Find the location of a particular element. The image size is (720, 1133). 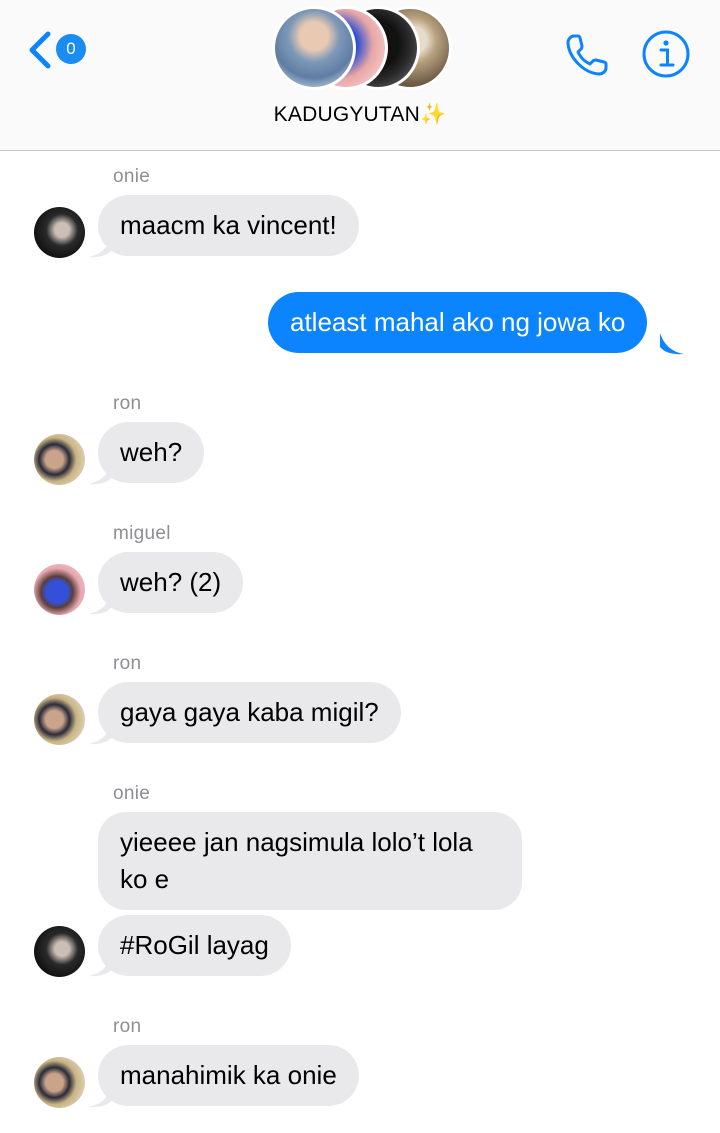

group-avatar-stack is located at coordinates (365, 50).